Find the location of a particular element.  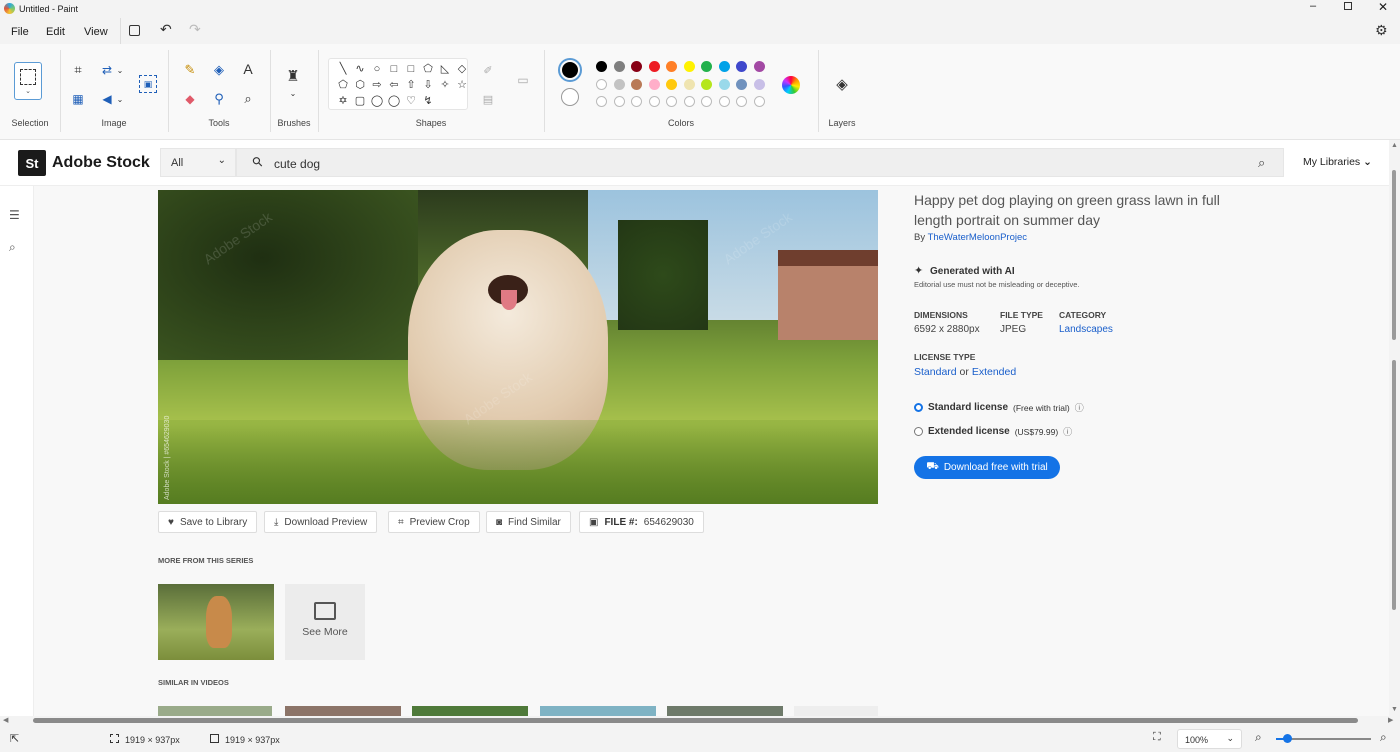

menu-edit: Edit is located at coordinates (55, 32).